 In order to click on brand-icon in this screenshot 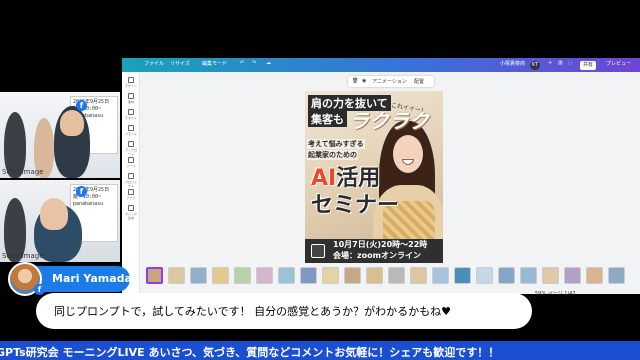, I will do `click(131, 128)`.